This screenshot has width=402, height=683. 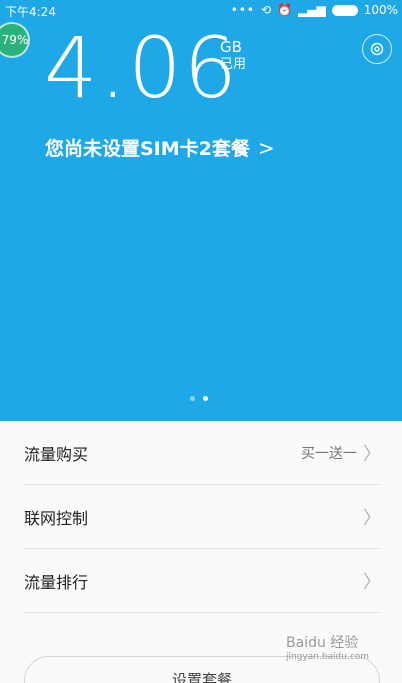 What do you see at coordinates (266, 10) in the screenshot?
I see `sync-icon: ⟲` at bounding box center [266, 10].